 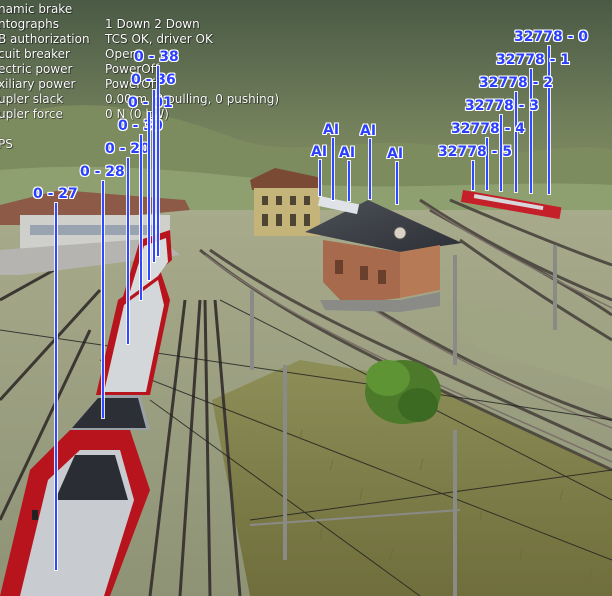 What do you see at coordinates (35, 54) in the screenshot?
I see `hud-label: cuit breaker` at bounding box center [35, 54].